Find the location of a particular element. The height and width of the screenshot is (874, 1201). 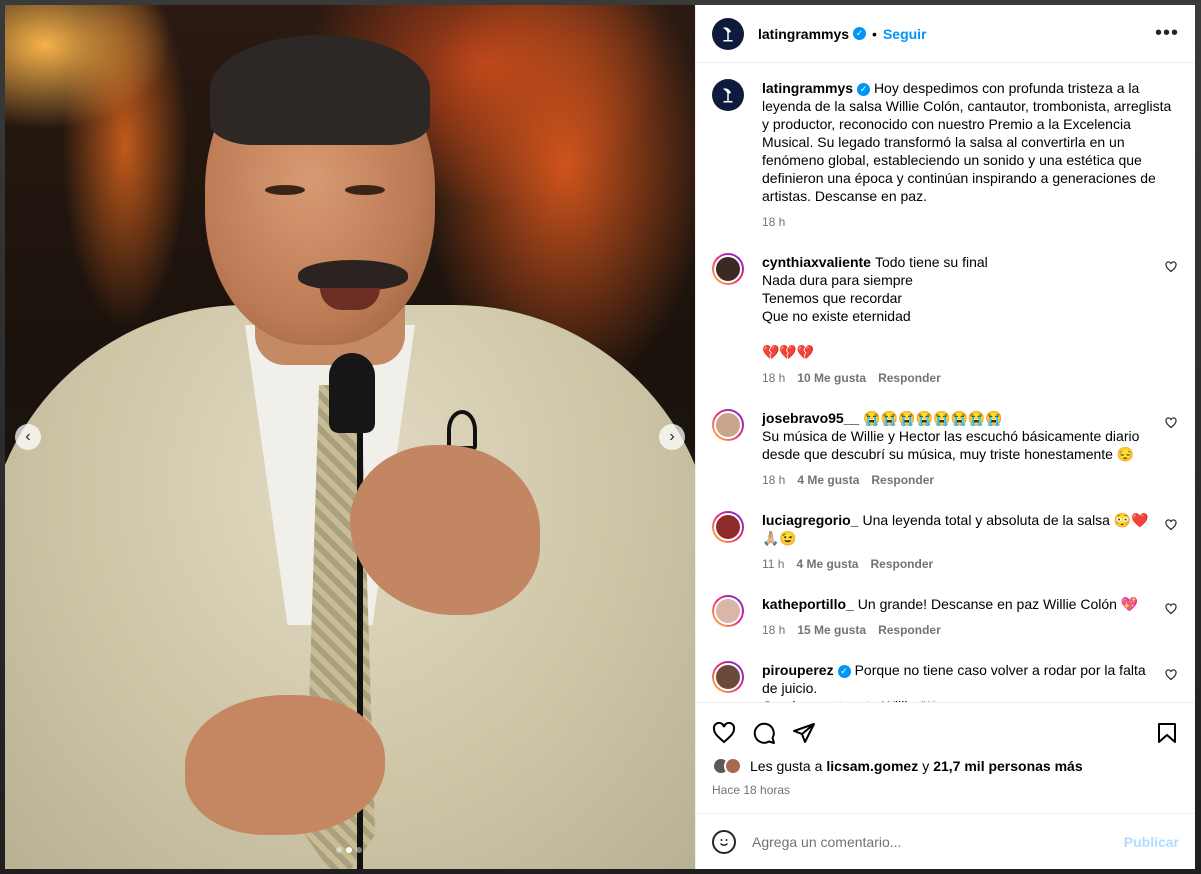

chevron-left-icon: ‹ is located at coordinates (28, 436).